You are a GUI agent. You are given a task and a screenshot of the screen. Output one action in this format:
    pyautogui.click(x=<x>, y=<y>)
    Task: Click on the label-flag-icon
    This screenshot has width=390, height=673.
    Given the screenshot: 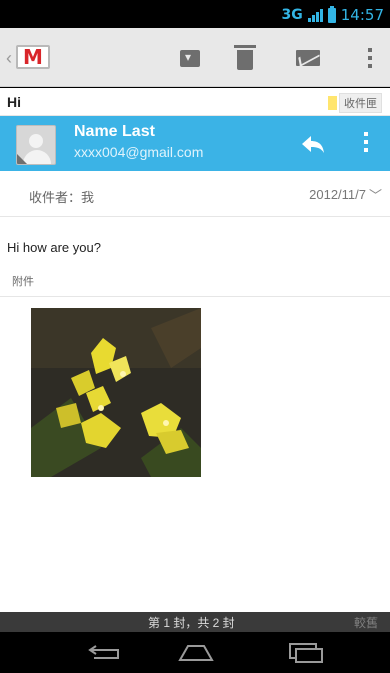 What is the action you would take?
    pyautogui.click(x=332, y=103)
    